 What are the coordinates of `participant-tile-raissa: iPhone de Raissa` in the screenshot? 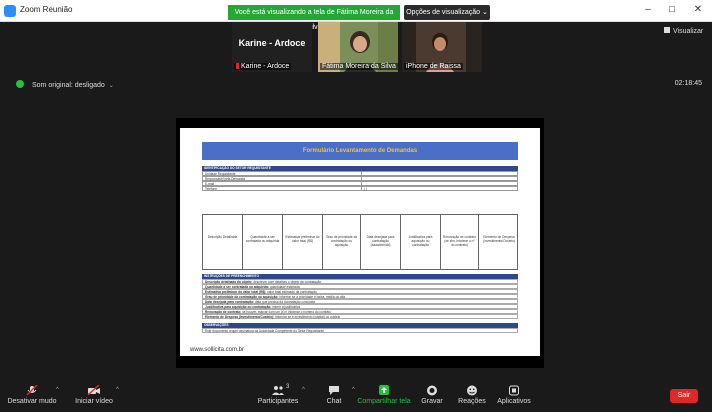 It's located at (442, 47).